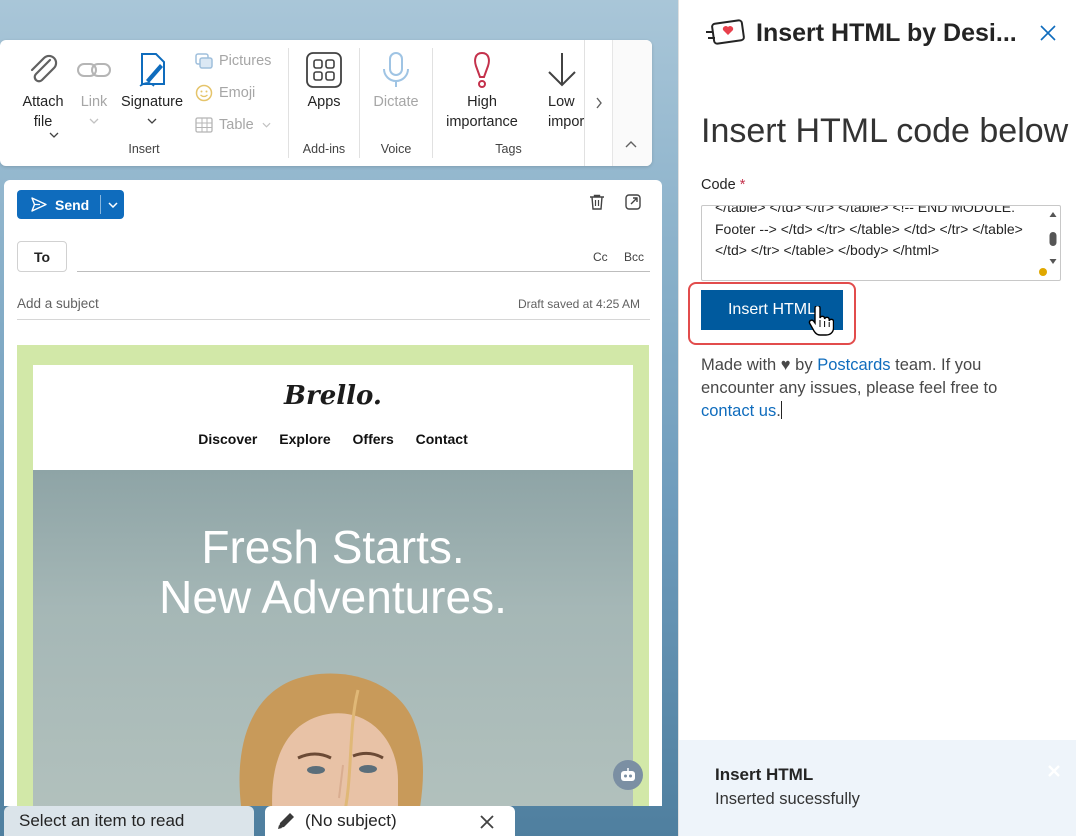  I want to click on emoji-icon, so click(204, 93).